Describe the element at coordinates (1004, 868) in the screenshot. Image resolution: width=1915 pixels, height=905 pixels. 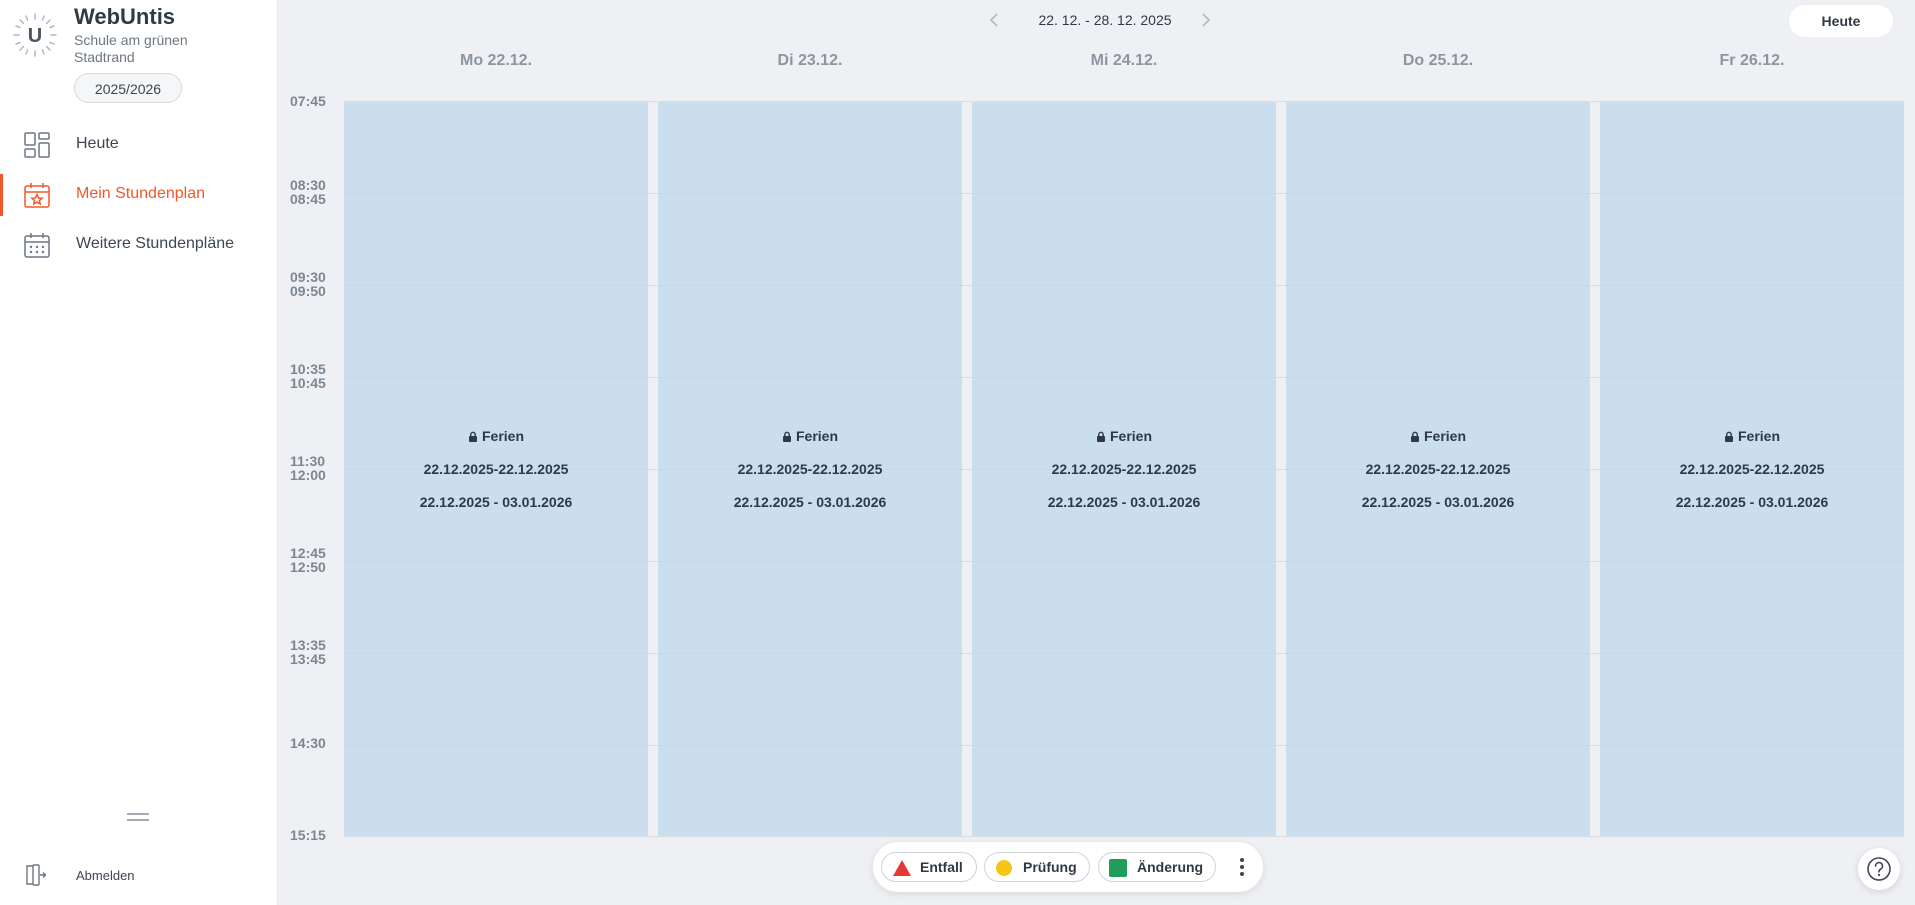
I see `exam-circle-icon` at that location.